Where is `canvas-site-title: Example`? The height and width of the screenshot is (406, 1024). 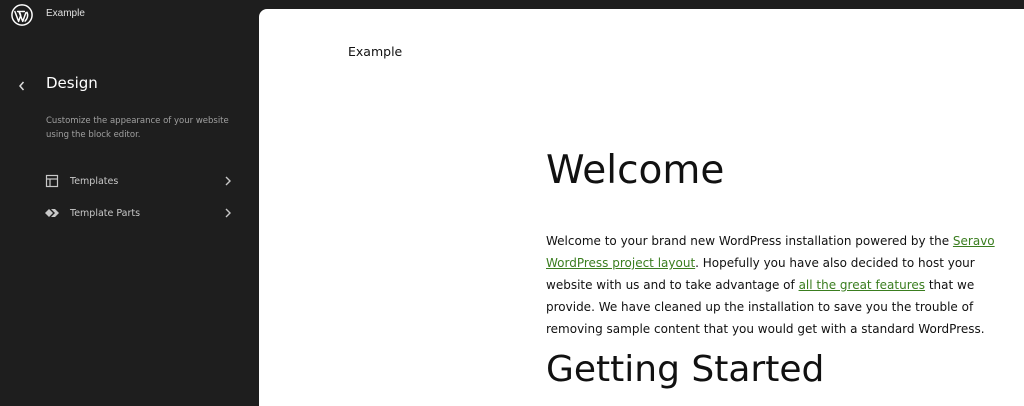 canvas-site-title: Example is located at coordinates (375, 51).